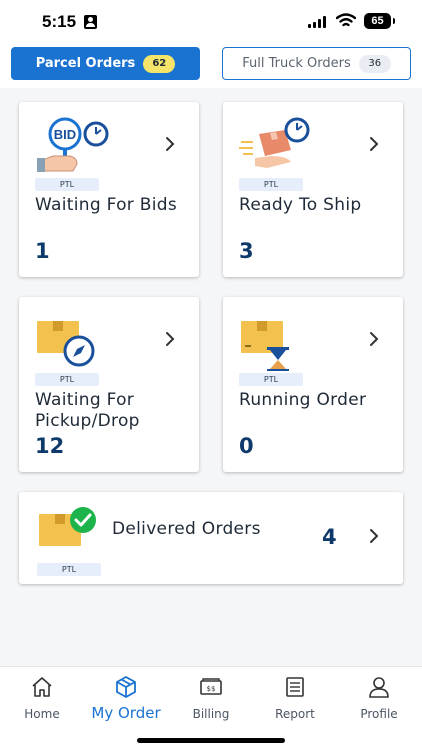 The height and width of the screenshot is (750, 422). Describe the element at coordinates (126, 713) in the screenshot. I see `nav-label: My Order` at that location.